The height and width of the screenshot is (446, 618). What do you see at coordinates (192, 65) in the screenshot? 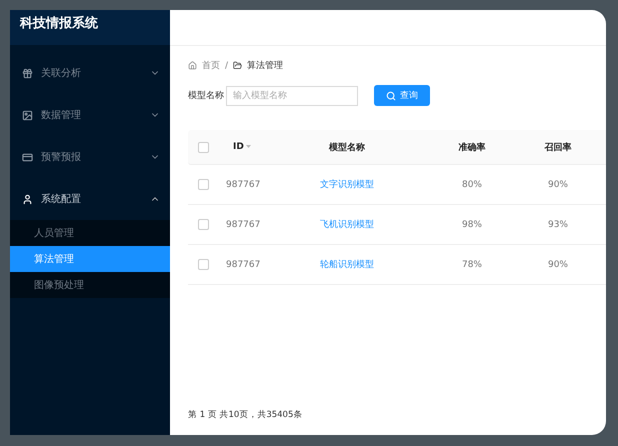
I see `home-icon` at bounding box center [192, 65].